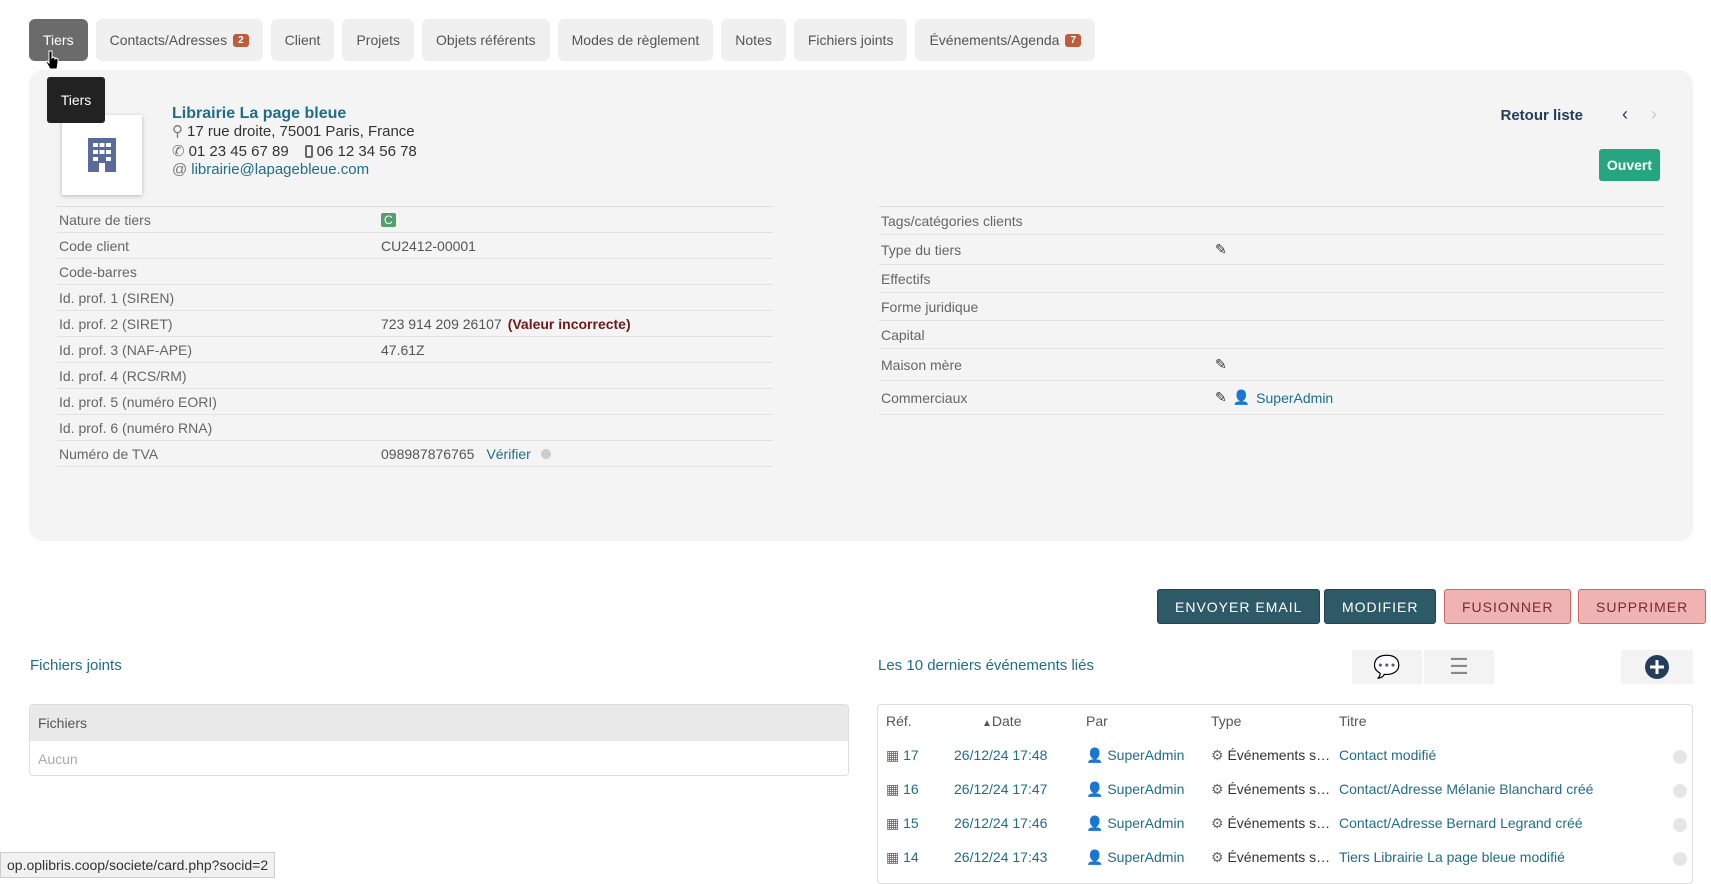 This screenshot has width=1711, height=884. What do you see at coordinates (508, 454) in the screenshot?
I see `verify-vat-link: Vérifier` at bounding box center [508, 454].